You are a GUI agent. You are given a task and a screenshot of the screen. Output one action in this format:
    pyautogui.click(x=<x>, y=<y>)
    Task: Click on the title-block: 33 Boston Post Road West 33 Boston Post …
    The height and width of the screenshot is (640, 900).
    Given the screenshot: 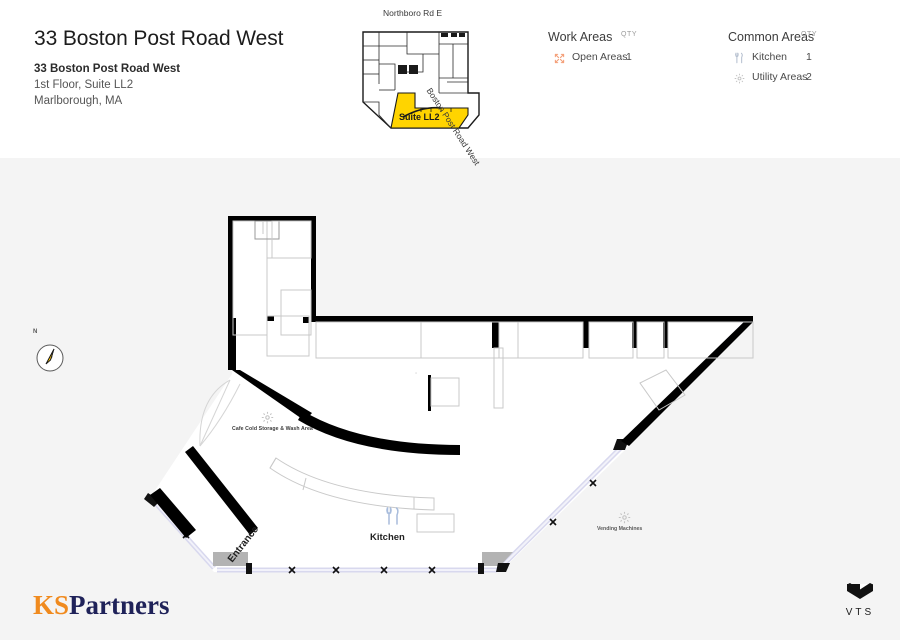 What is the action you would take?
    pyautogui.click(x=158, y=67)
    